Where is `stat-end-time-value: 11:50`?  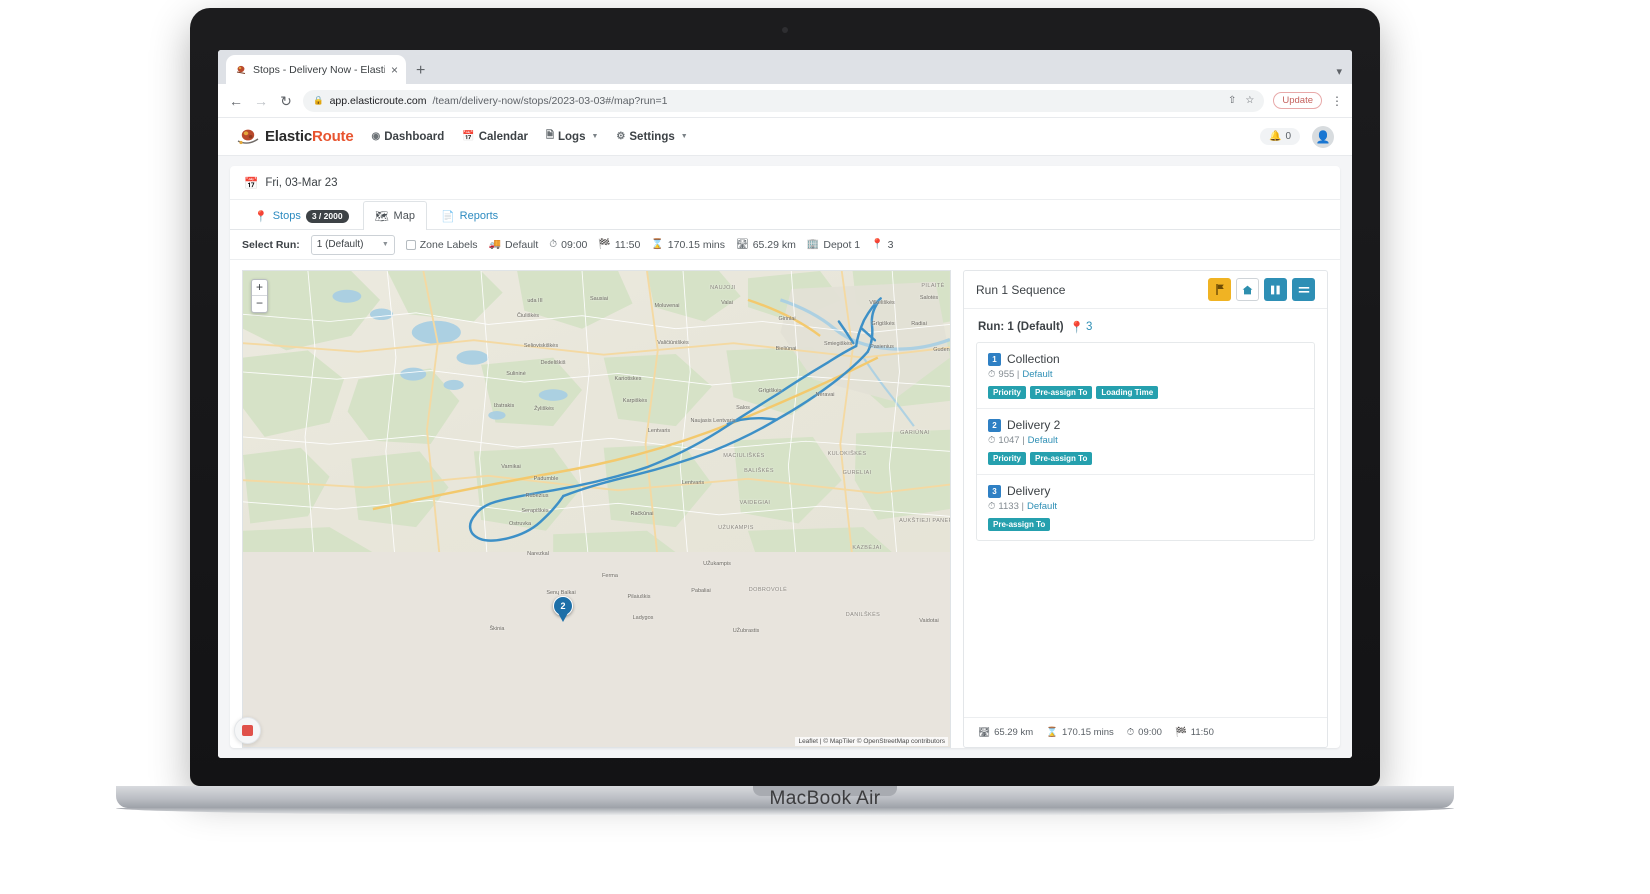 stat-end-time-value: 11:50 is located at coordinates (627, 244).